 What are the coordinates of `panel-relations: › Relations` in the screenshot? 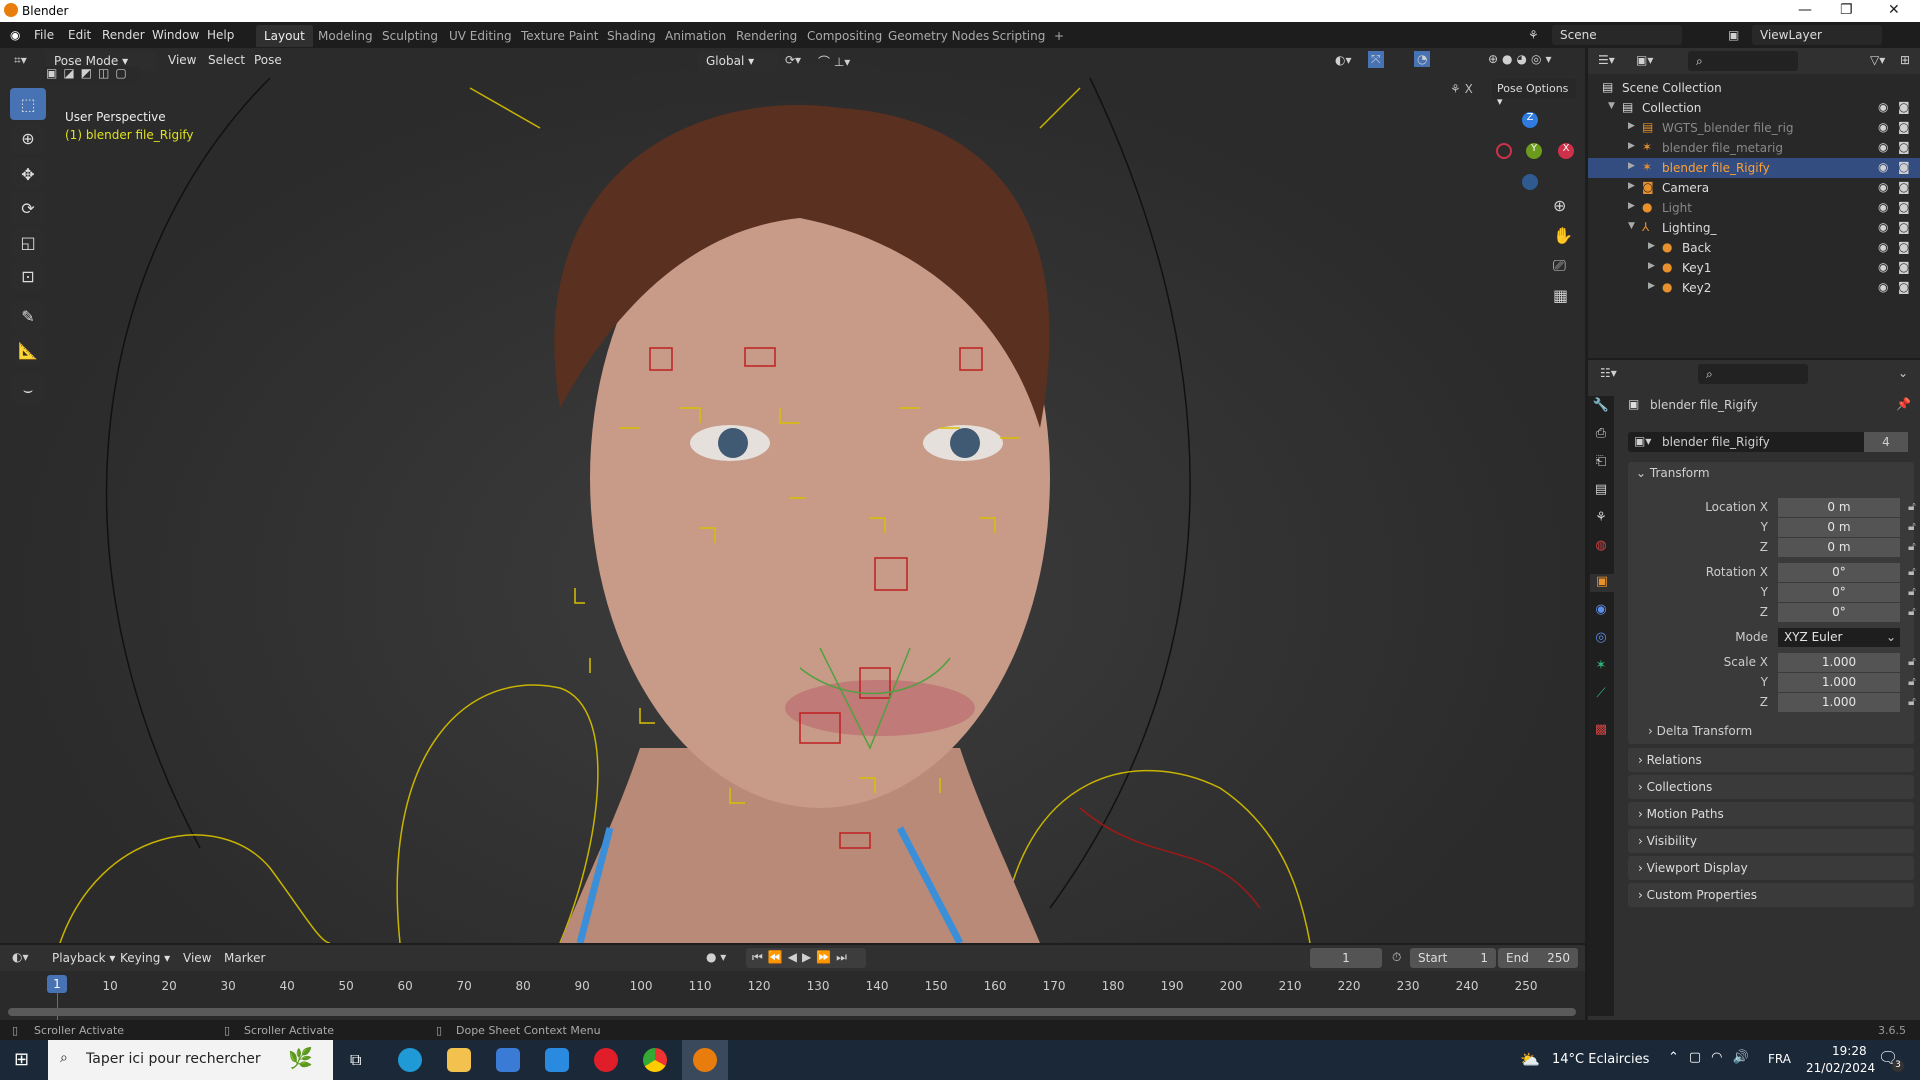 It's located at (1771, 760).